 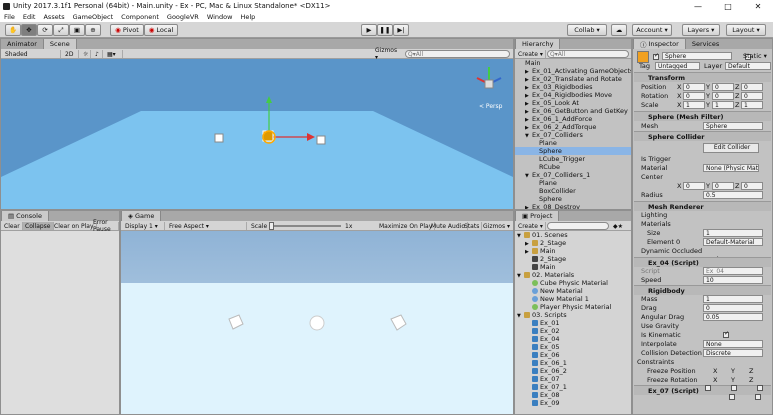 What do you see at coordinates (573, 275) in the screenshot?
I see `project-item: ▼ 02. Materials` at bounding box center [573, 275].